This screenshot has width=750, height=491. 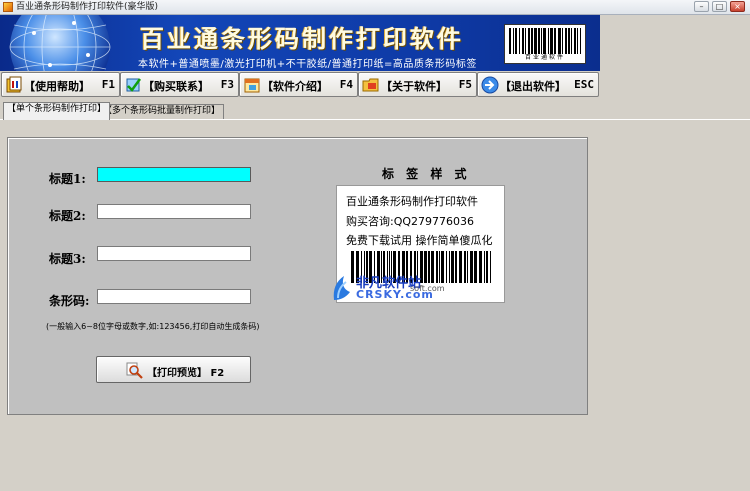 I want to click on buy-contact-button: 【购买联系】 F3, so click(x=179, y=84).